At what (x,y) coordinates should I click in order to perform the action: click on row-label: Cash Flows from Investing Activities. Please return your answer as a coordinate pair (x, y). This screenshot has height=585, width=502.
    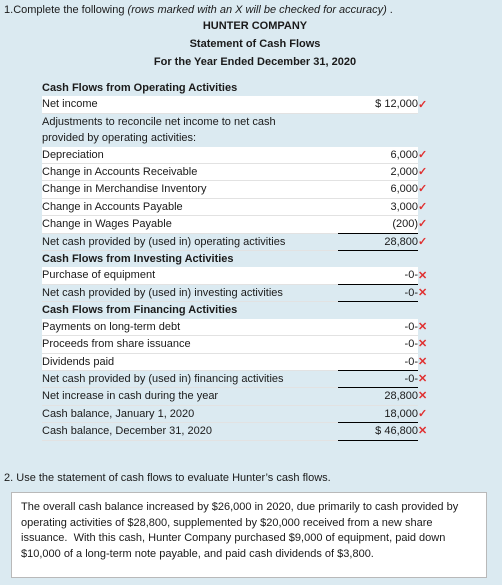
    Looking at the image, I should click on (190, 259).